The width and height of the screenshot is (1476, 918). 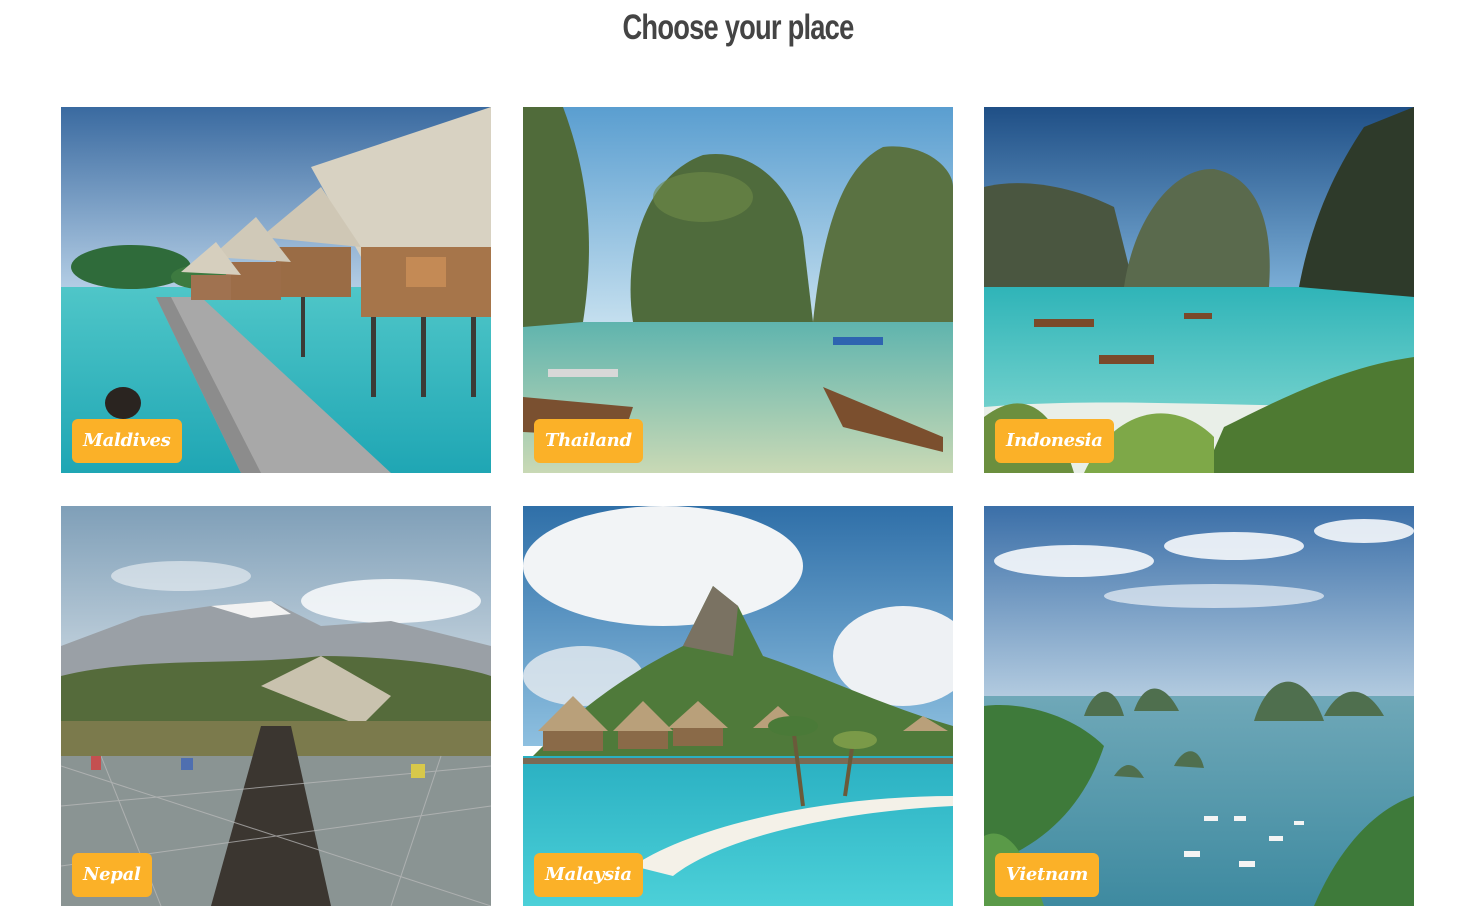 What do you see at coordinates (112, 875) in the screenshot?
I see `place-label-nepal: Nepal` at bounding box center [112, 875].